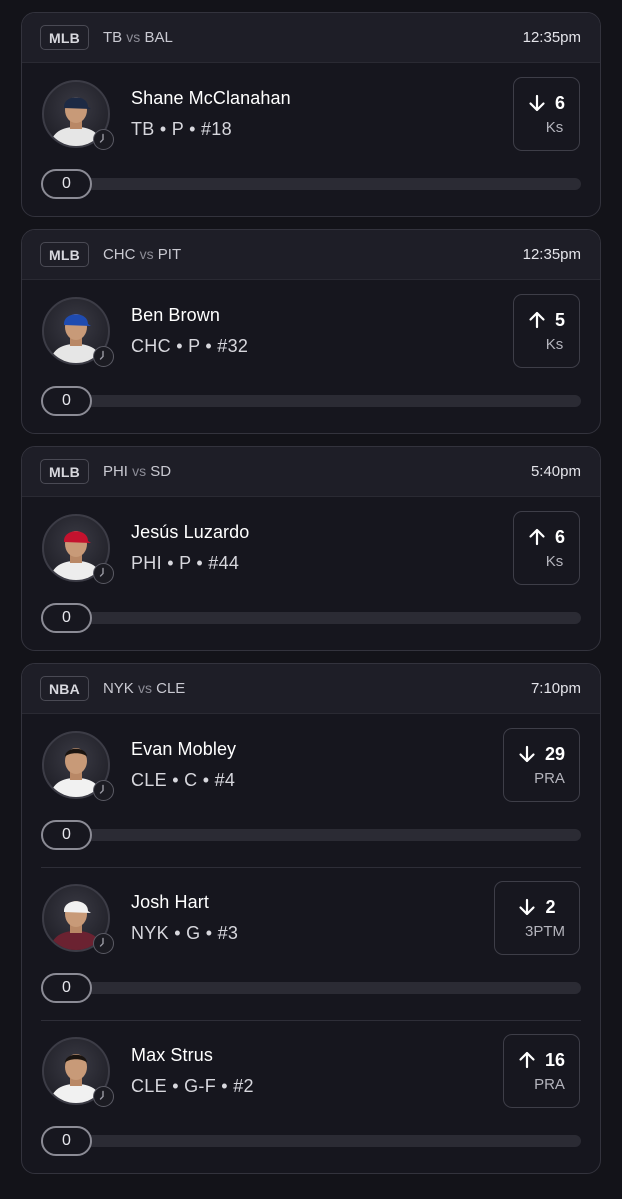 The height and width of the screenshot is (1199, 622). Describe the element at coordinates (158, 37) in the screenshot. I see `away-team: BAL` at that location.